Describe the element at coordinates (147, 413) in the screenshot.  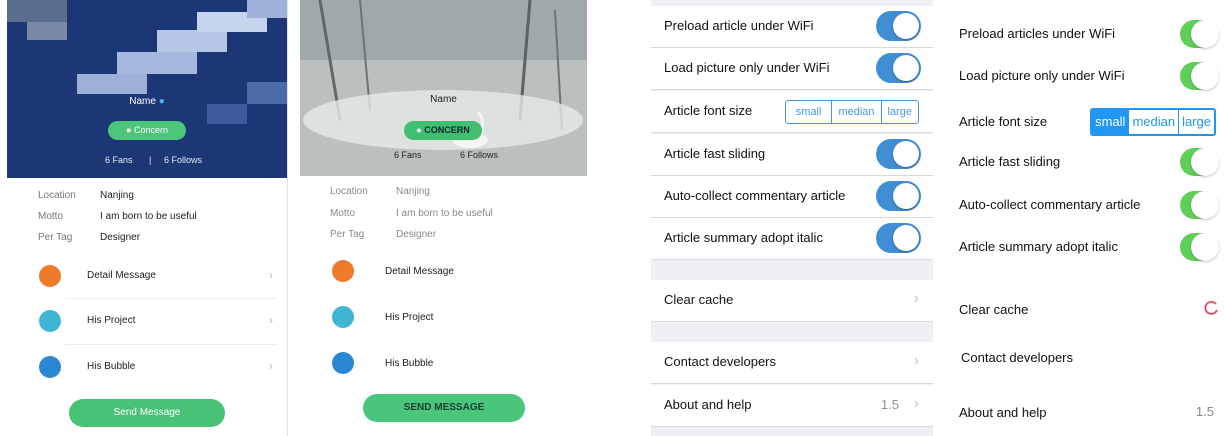
I see `send-message-button: Send Message` at that location.